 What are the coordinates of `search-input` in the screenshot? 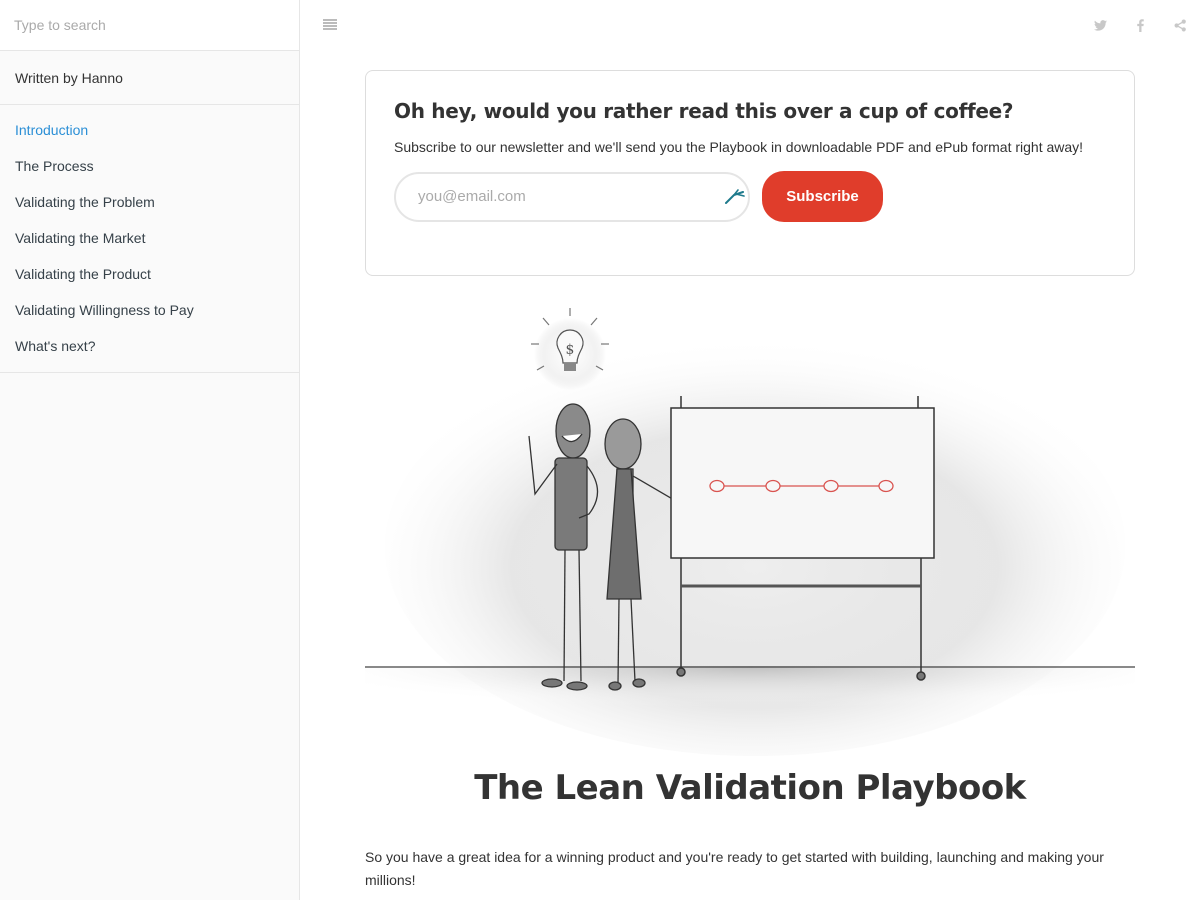 It's located at (149, 25).